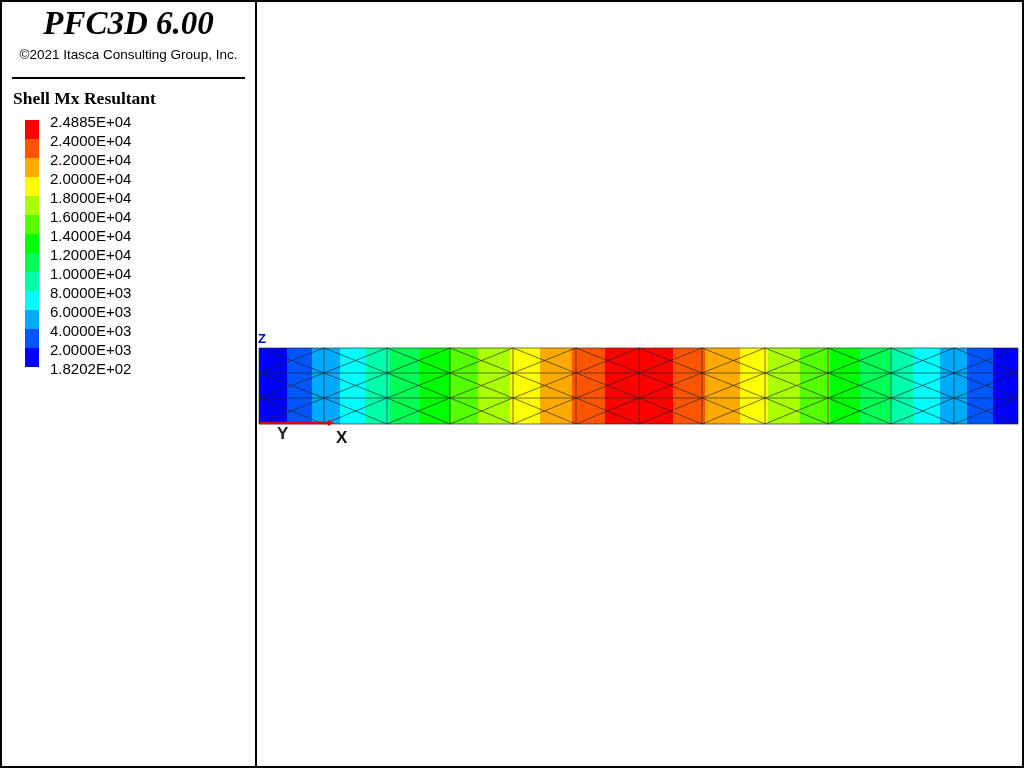 The height and width of the screenshot is (768, 1024). I want to click on legend-label: 2.4885E+04, so click(91, 121).